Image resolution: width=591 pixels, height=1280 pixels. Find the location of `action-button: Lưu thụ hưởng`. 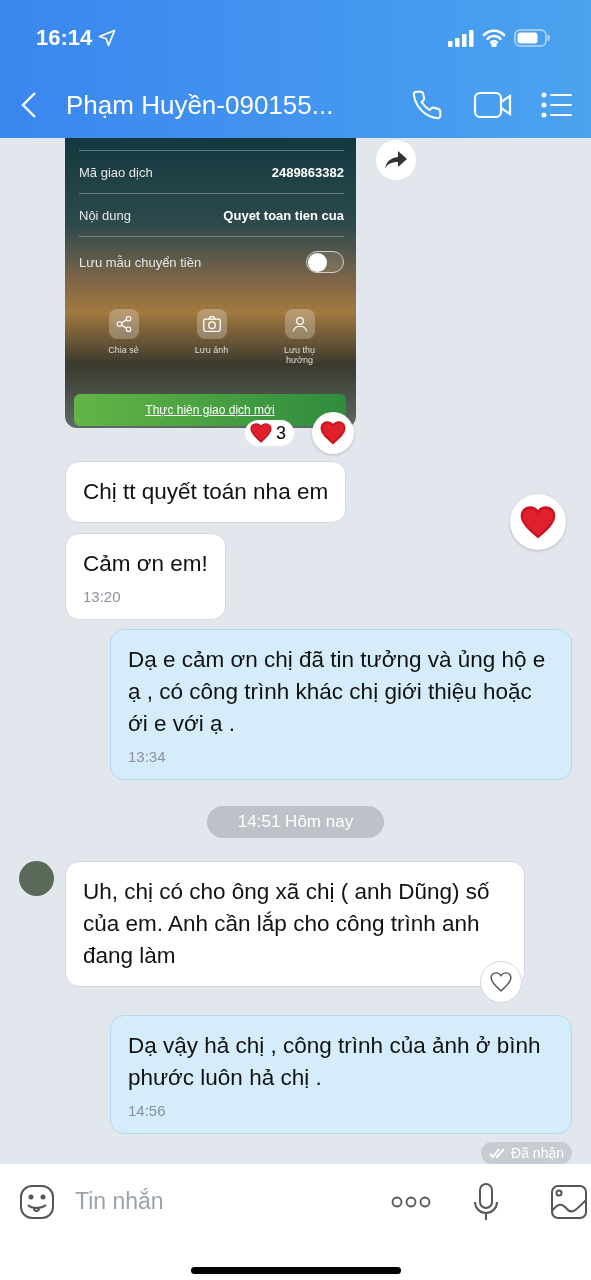

action-button: Lưu thụ hưởng is located at coordinates (299, 337).